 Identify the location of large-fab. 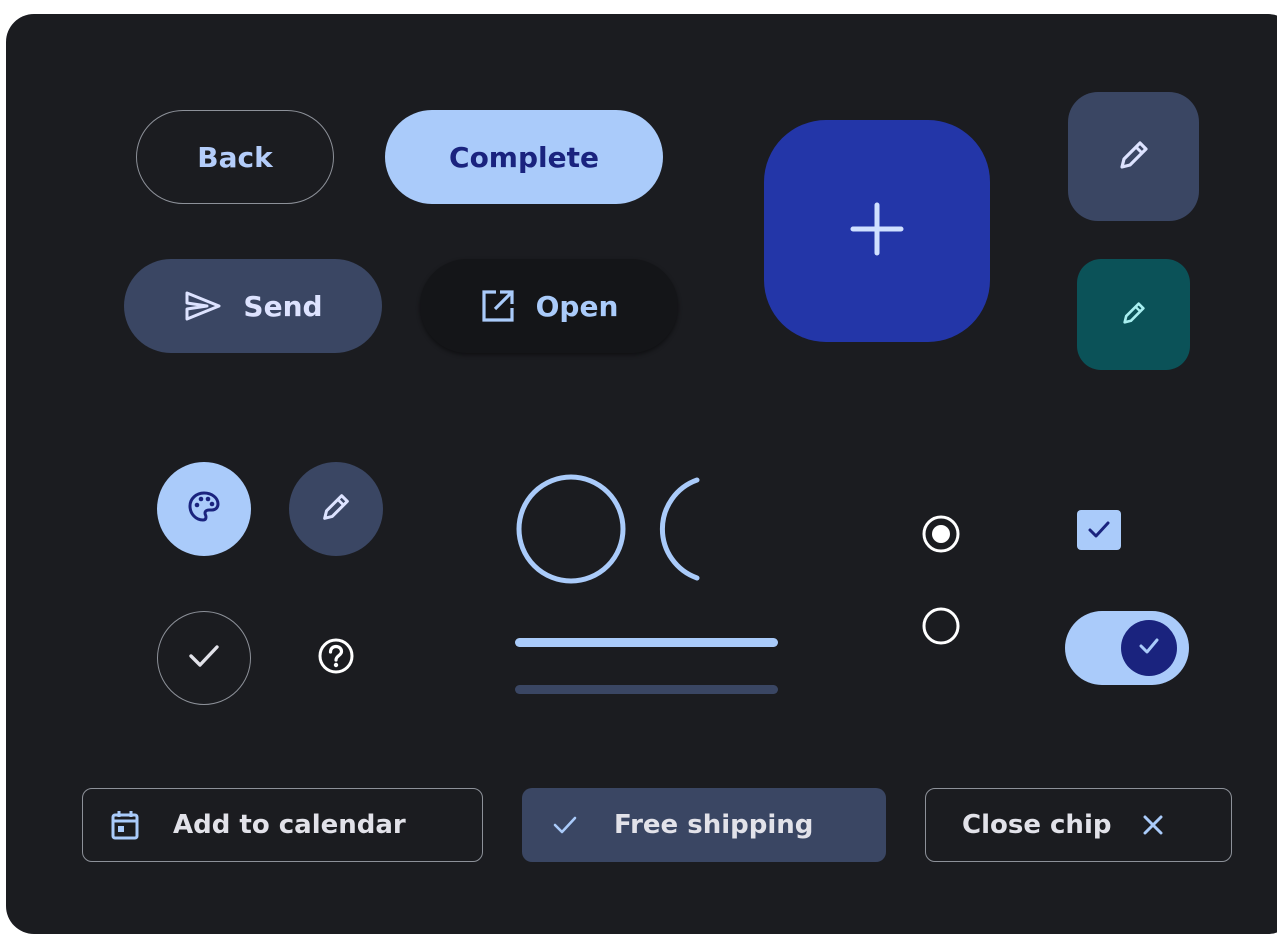
(877, 231).